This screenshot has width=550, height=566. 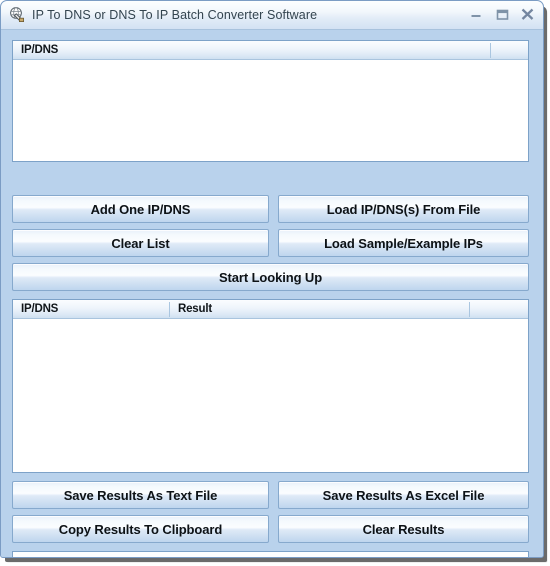 What do you see at coordinates (140, 495) in the screenshot?
I see `save-results-as-text-file-button: Save Results As Text File` at bounding box center [140, 495].